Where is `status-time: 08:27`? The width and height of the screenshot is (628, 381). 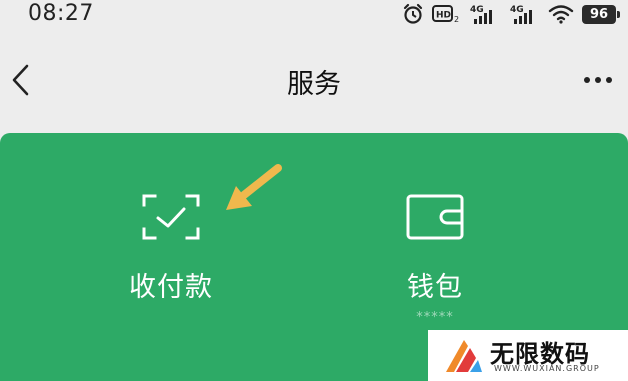
status-time: 08:27 is located at coordinates (61, 13).